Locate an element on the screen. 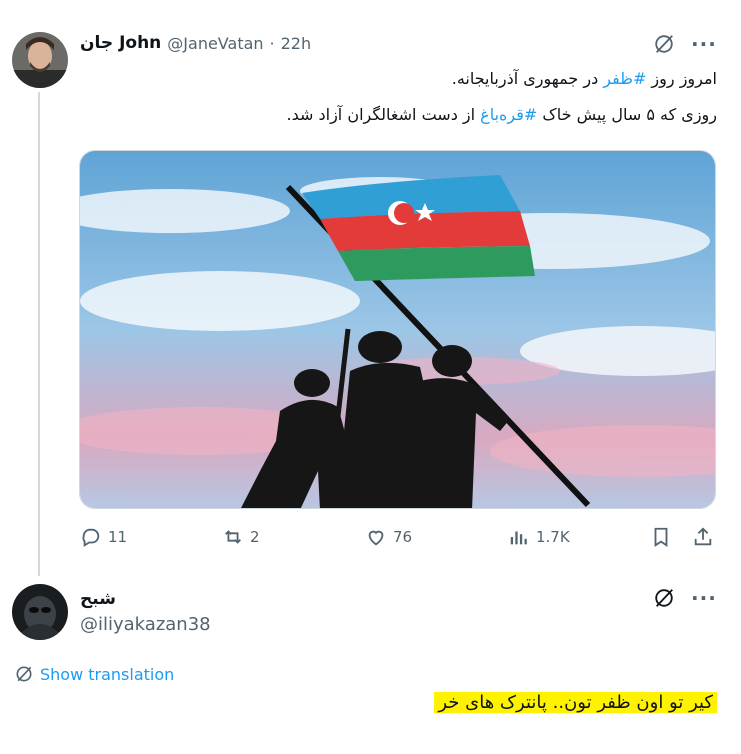 This screenshot has height=754, width=741. show-translation-link: Show translation is located at coordinates (94, 674).